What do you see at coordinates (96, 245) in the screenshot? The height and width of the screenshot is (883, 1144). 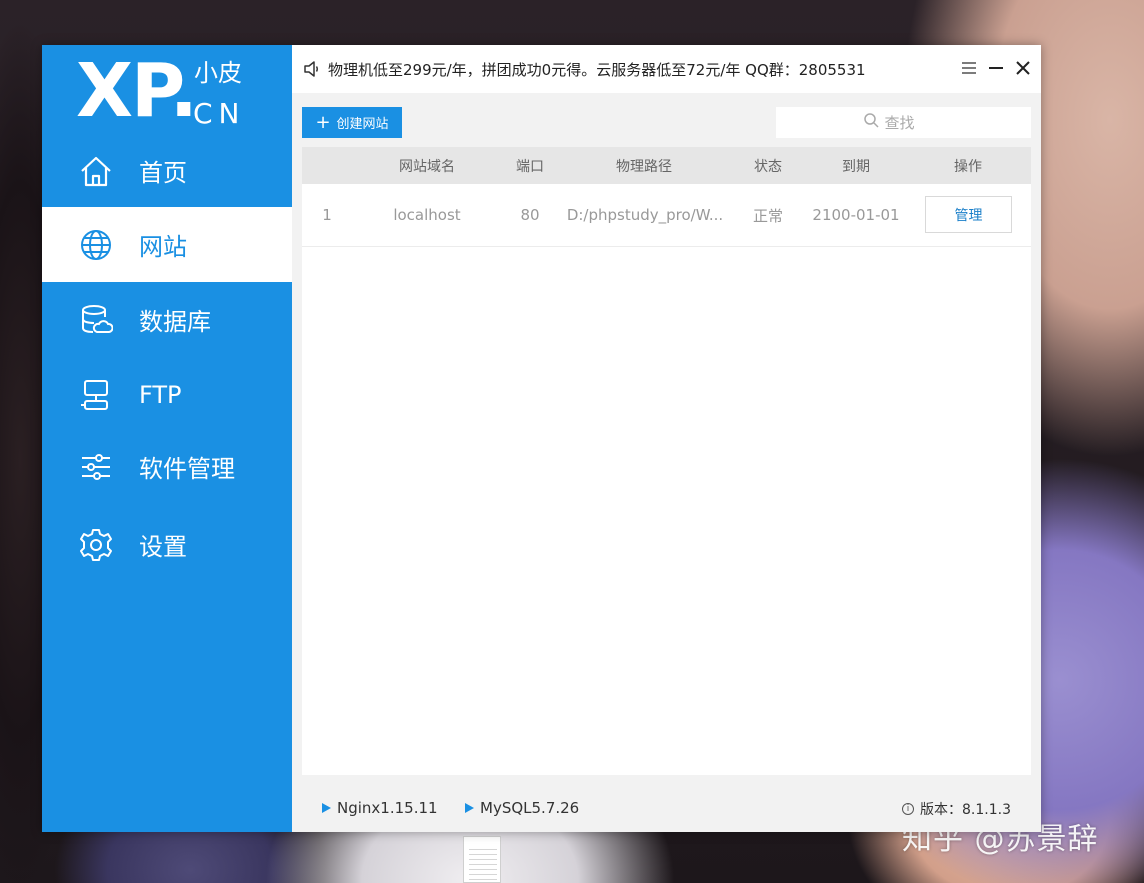 I see `globe-icon` at bounding box center [96, 245].